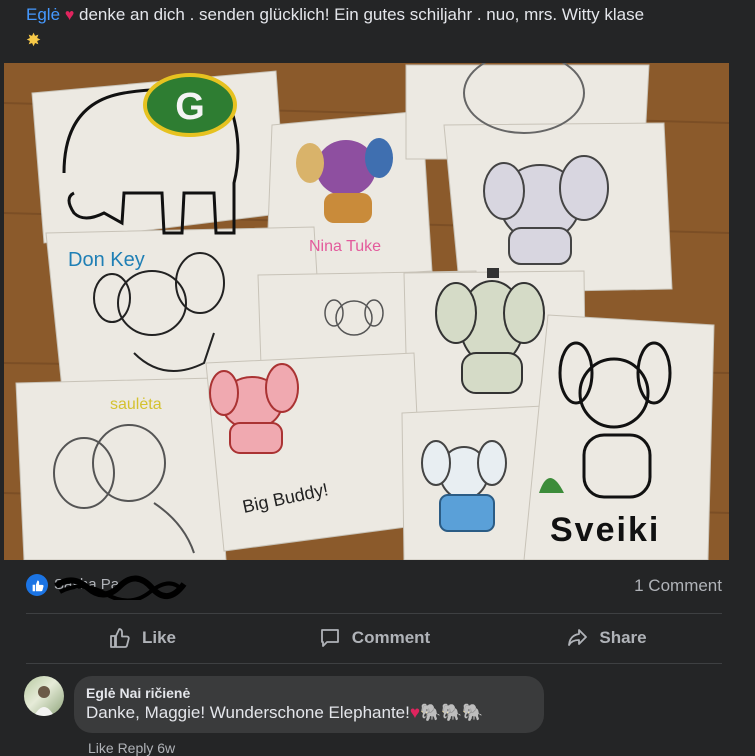  I want to click on like-reaction-icon, so click(37, 585).